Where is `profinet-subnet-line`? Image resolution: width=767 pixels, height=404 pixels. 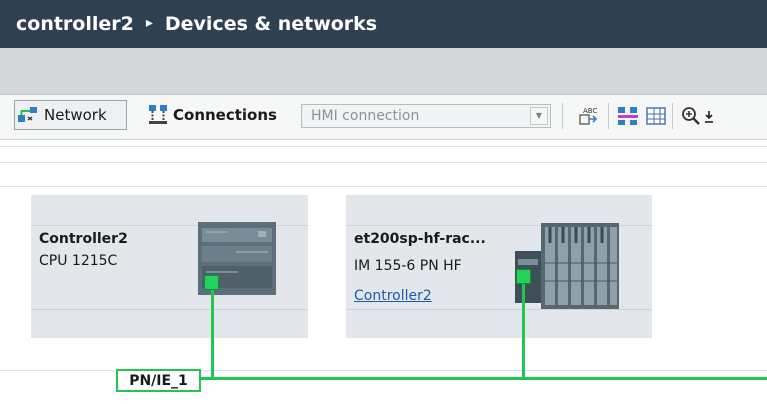 profinet-subnet-line is located at coordinates (484, 378).